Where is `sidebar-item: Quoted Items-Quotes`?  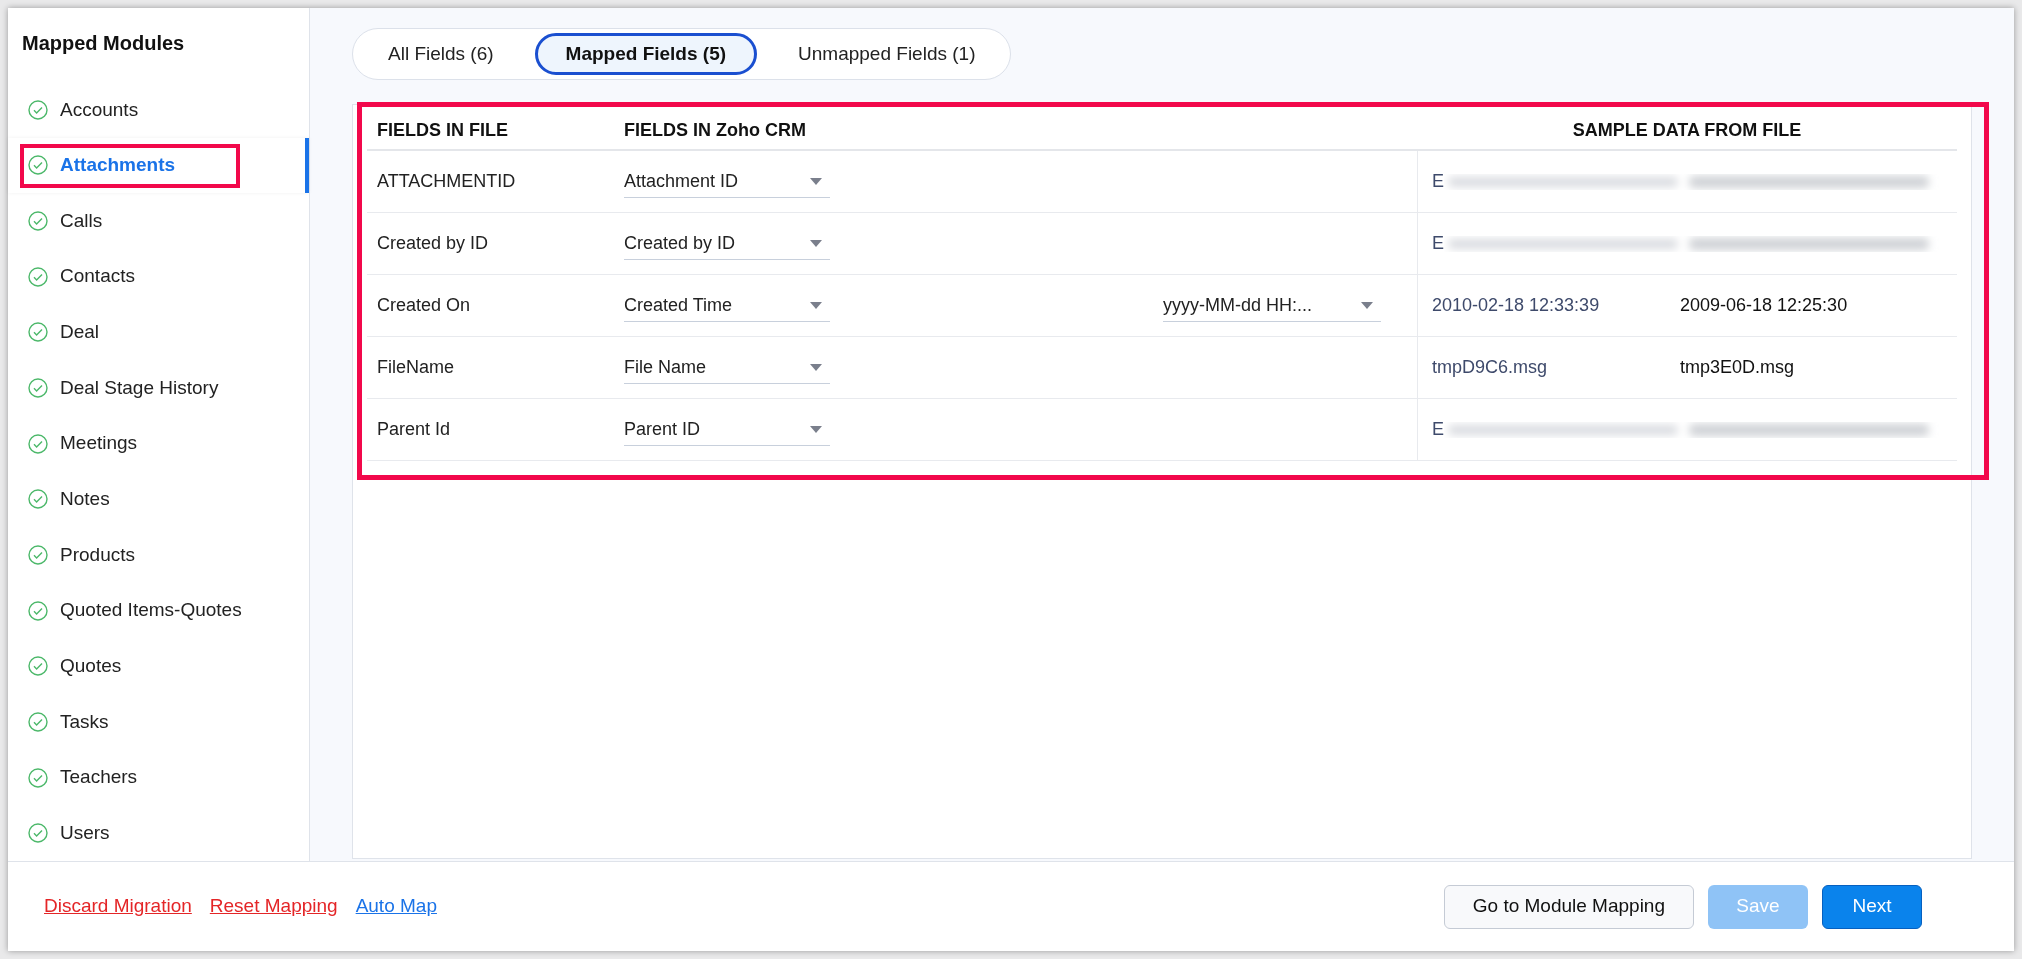 sidebar-item: Quoted Items-Quotes is located at coordinates (158, 610).